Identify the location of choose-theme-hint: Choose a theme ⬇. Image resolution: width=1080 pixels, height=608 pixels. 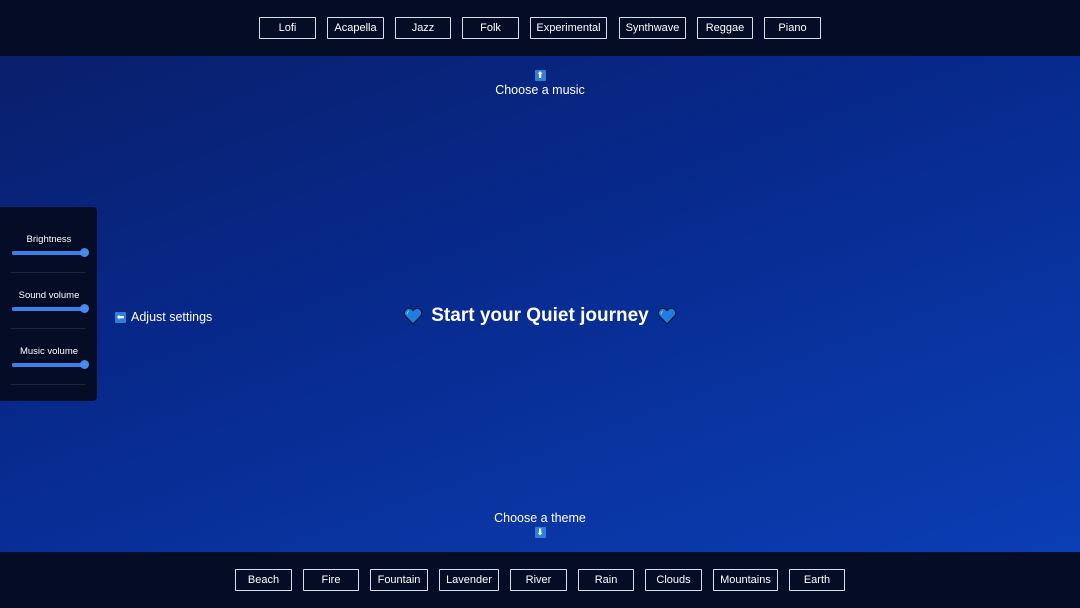
(540, 524).